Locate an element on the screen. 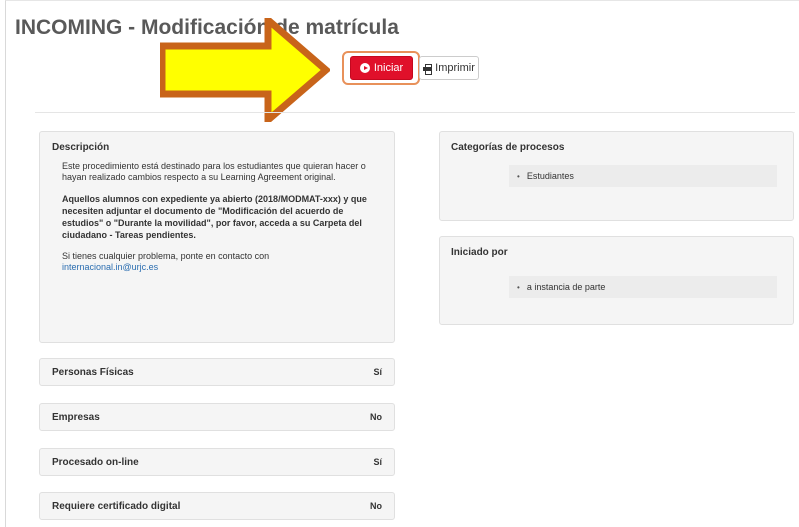  property-row-empresas: Empresas No is located at coordinates (217, 417).